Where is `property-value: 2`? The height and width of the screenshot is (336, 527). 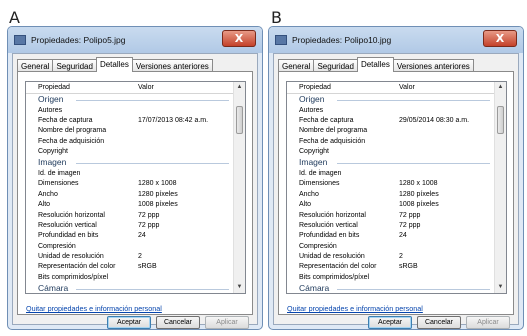
property-value: 2 is located at coordinates (140, 257).